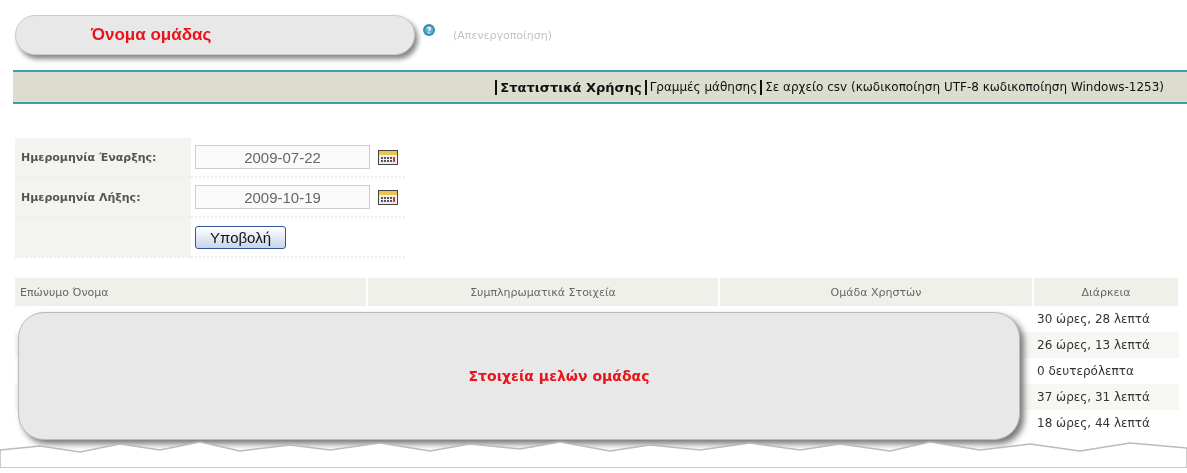  I want to click on table-cell: 37 ώρες, 31 λεπτά, so click(1106, 397).